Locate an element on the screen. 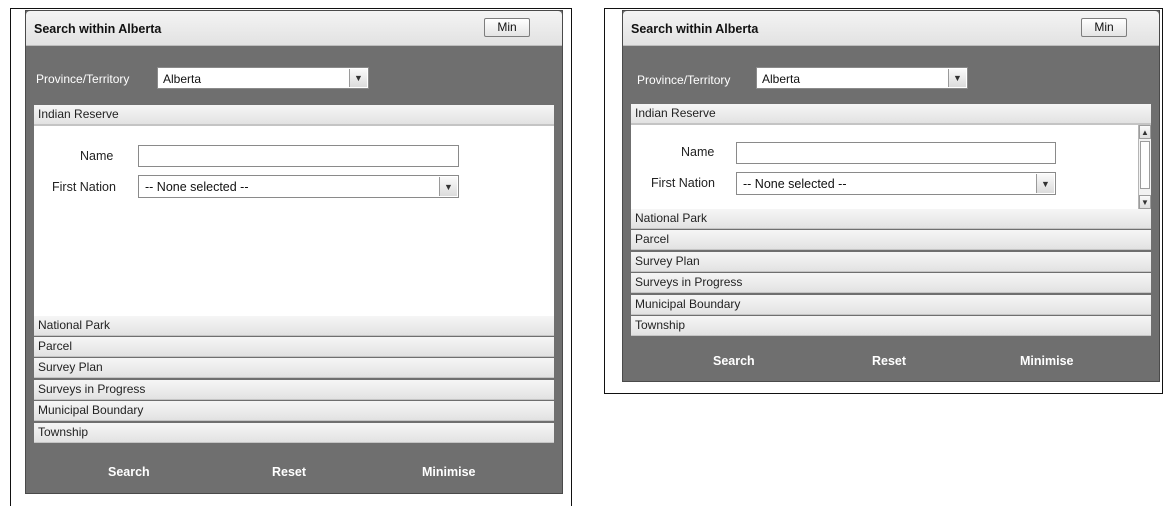 This screenshot has width=1176, height=506. vertical-scrollbar: ▲ ▼ is located at coordinates (1144, 167).